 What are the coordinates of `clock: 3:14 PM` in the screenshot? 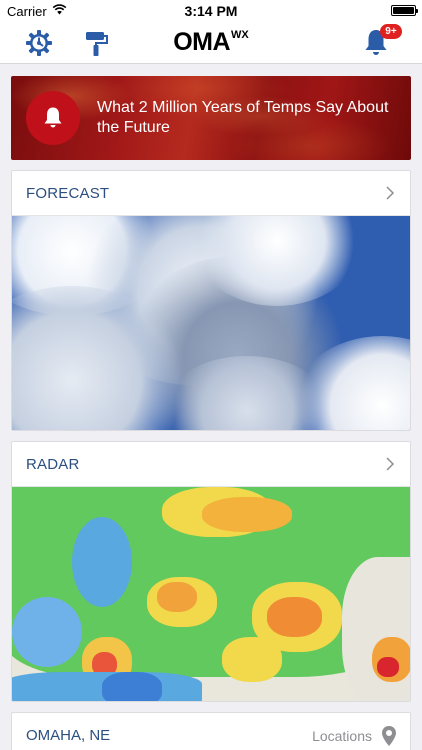 It's located at (211, 11).